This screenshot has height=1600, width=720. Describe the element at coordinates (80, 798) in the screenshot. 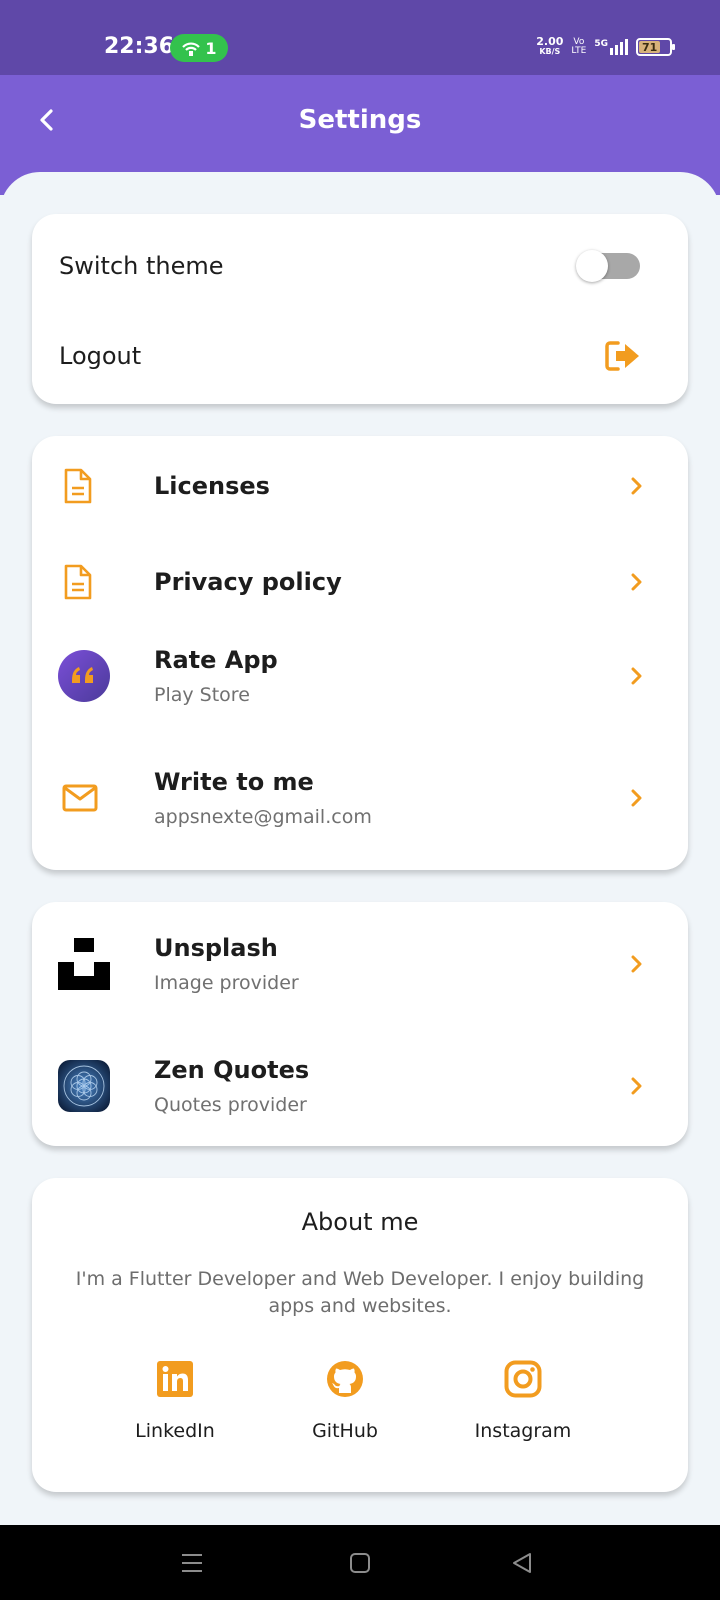

I see `mail-icon` at that location.